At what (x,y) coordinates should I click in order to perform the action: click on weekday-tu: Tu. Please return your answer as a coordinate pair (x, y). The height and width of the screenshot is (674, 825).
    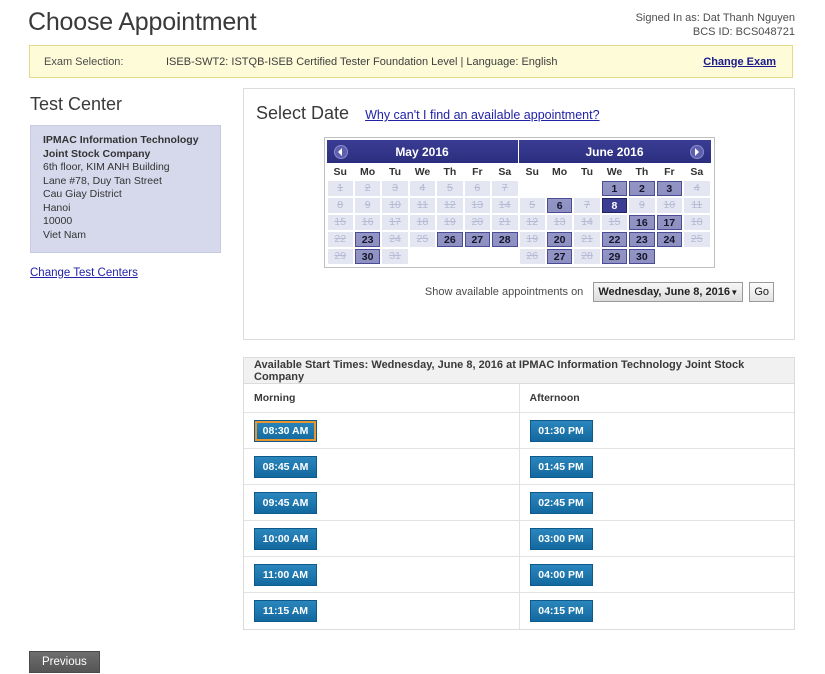
    Looking at the image, I should click on (587, 171).